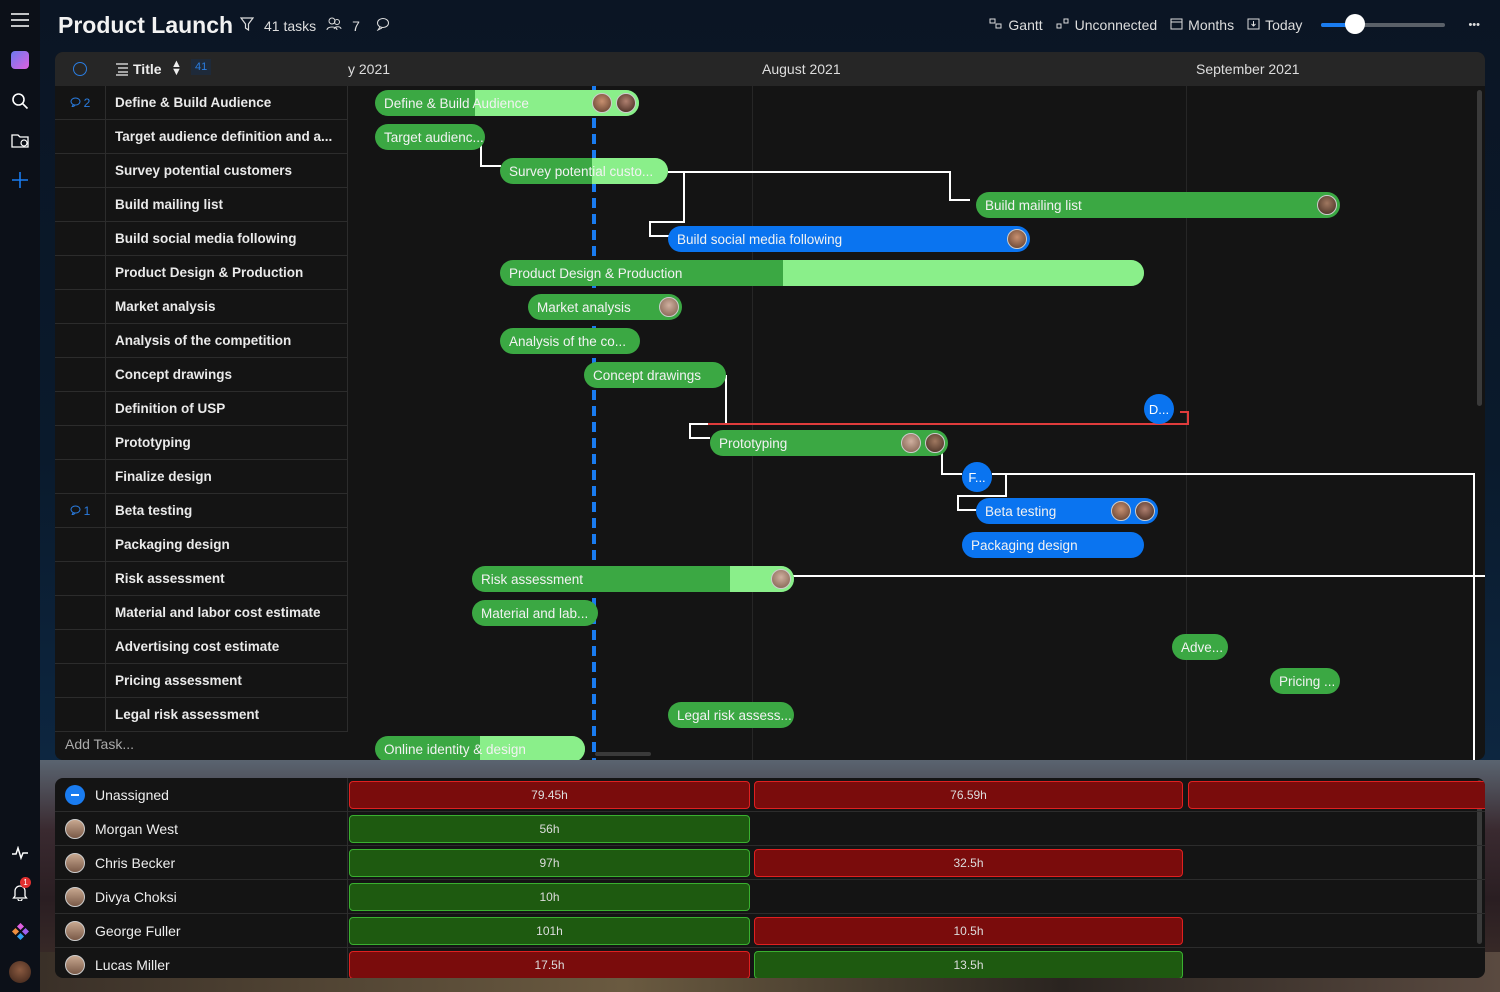 This screenshot has width=1500, height=992. Describe the element at coordinates (226, 476) in the screenshot. I see `task-title: Finalize design` at that location.